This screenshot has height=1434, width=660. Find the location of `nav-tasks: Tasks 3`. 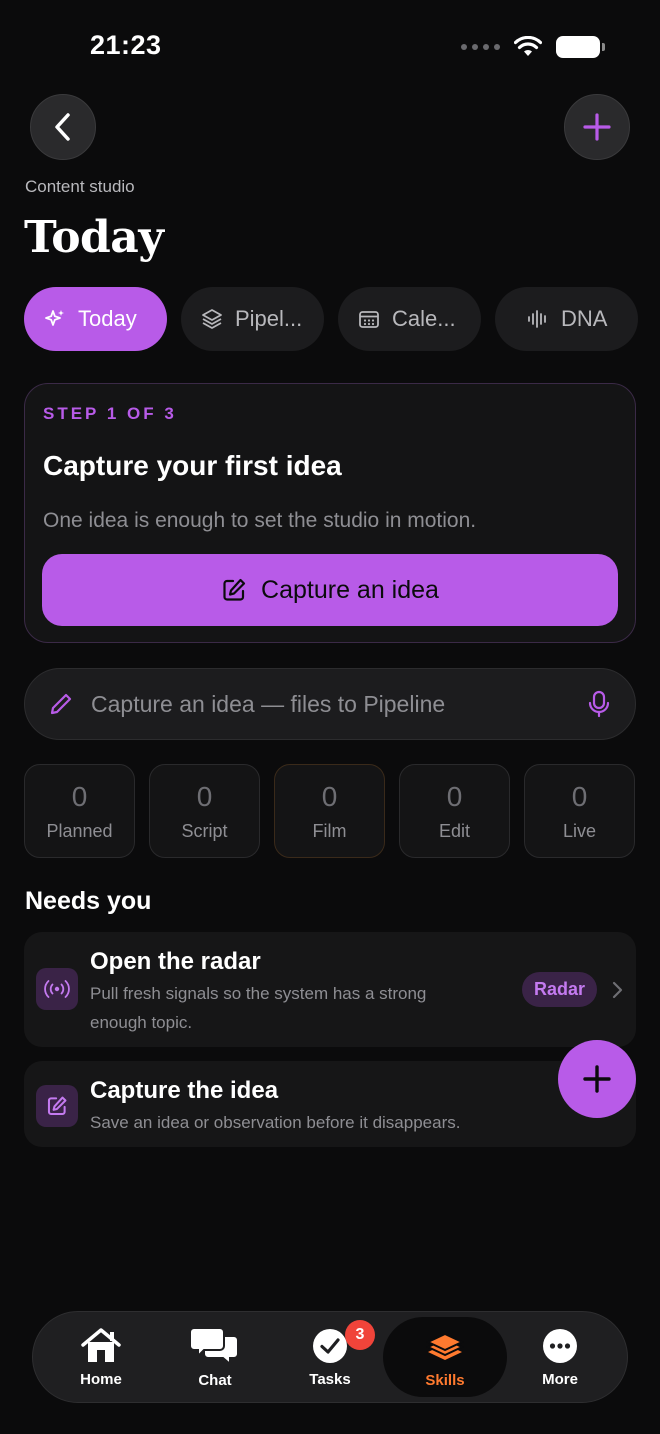

nav-tasks: Tasks 3 is located at coordinates (331, 1357).